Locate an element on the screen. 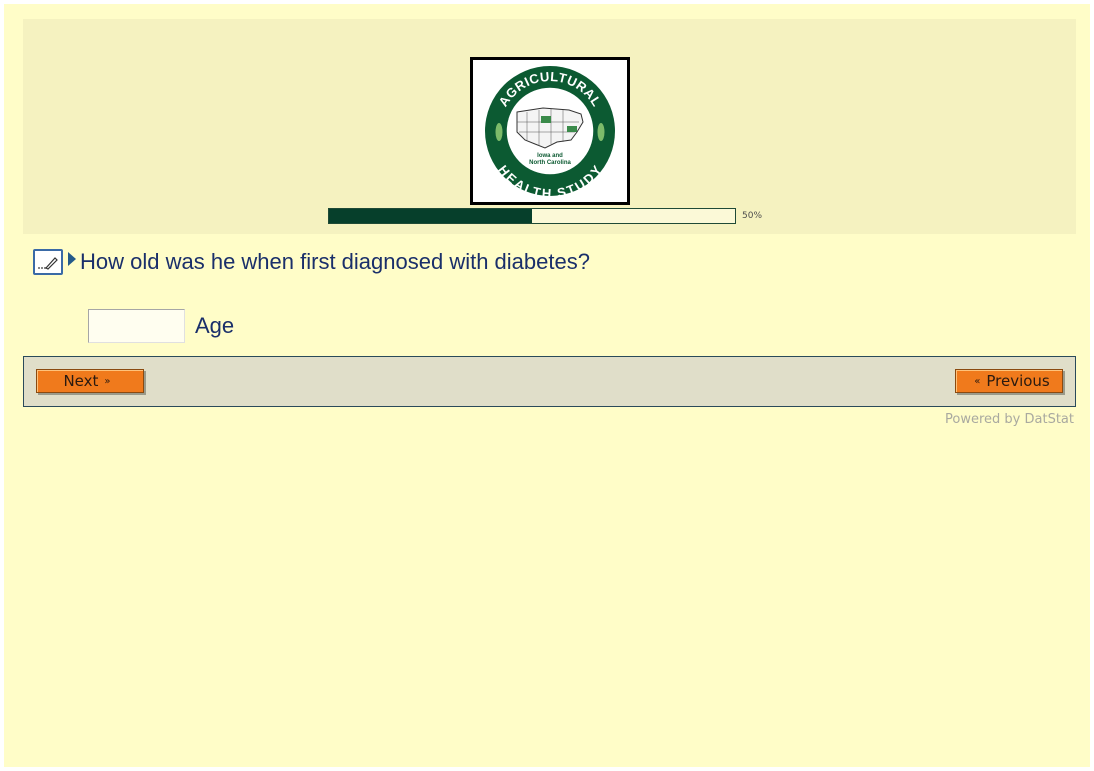  logo-center-line2: North Carolina is located at coordinates (550, 163).